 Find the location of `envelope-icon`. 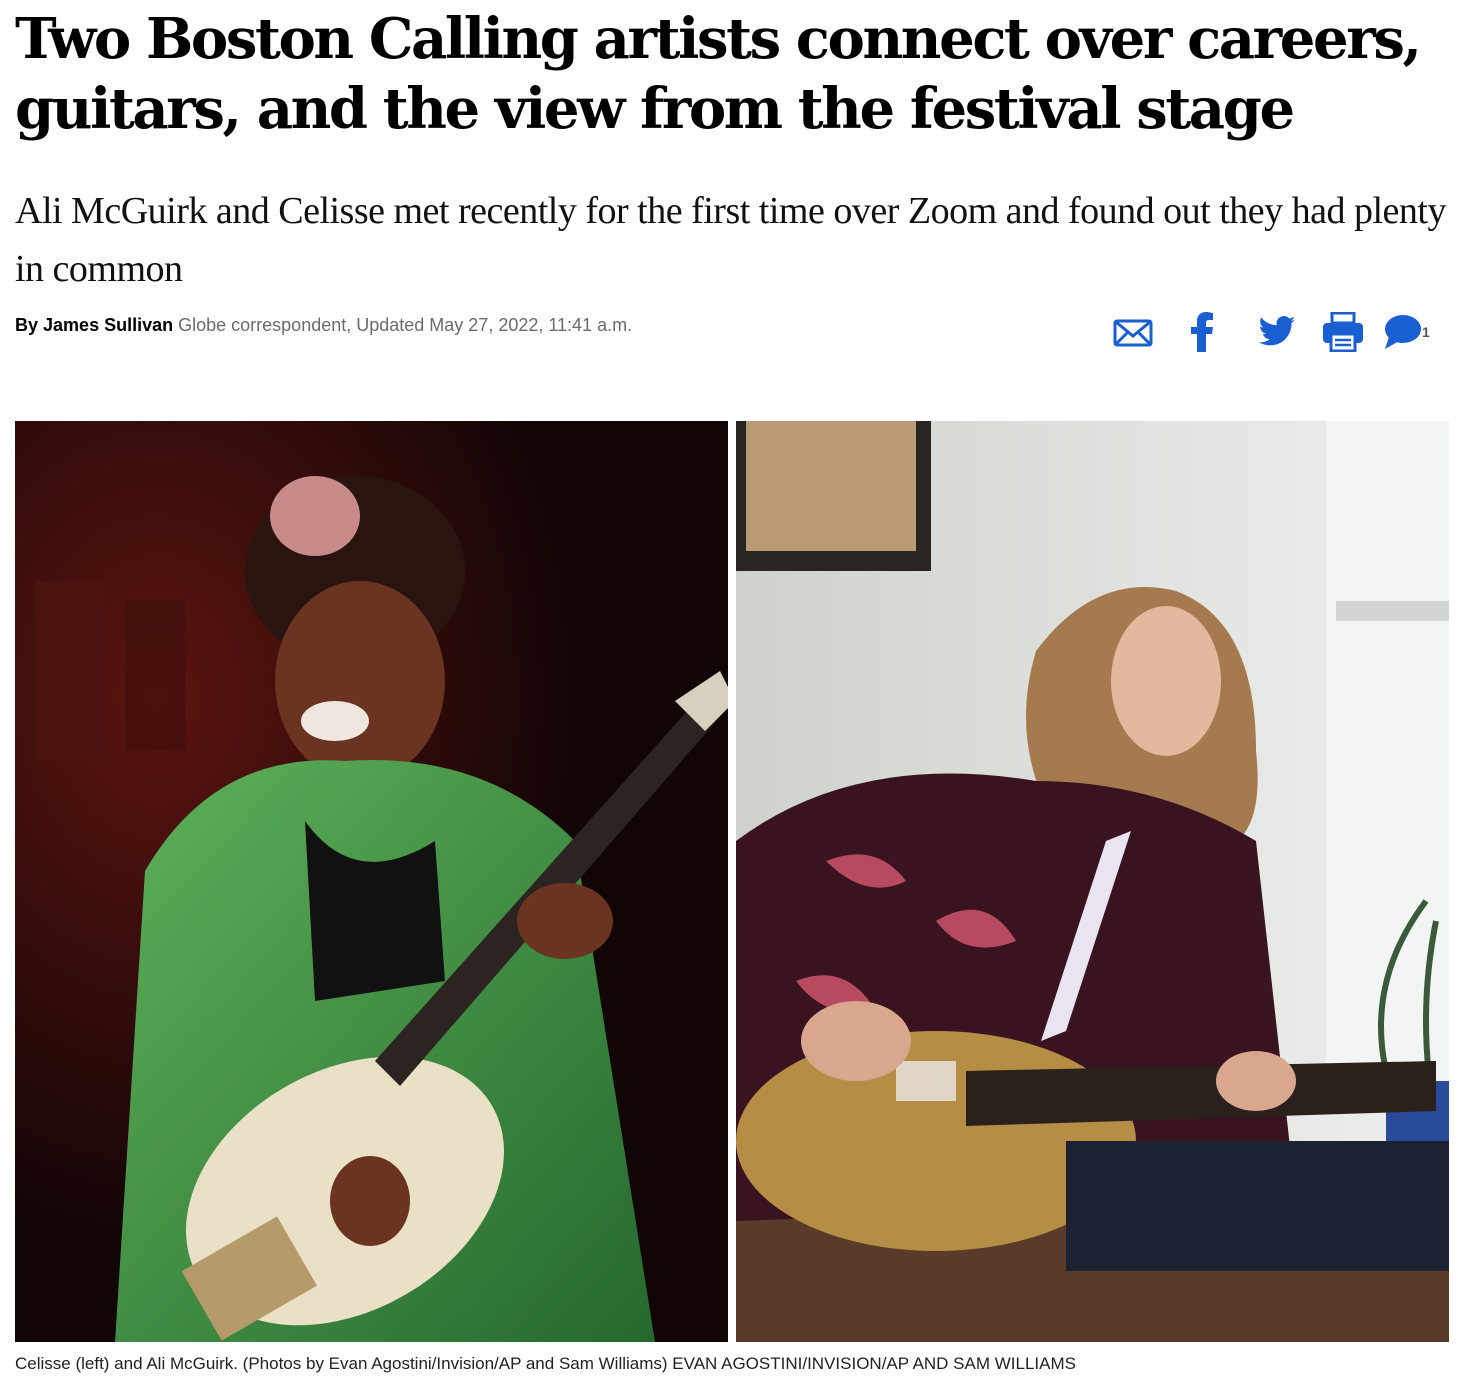

envelope-icon is located at coordinates (1133, 333).